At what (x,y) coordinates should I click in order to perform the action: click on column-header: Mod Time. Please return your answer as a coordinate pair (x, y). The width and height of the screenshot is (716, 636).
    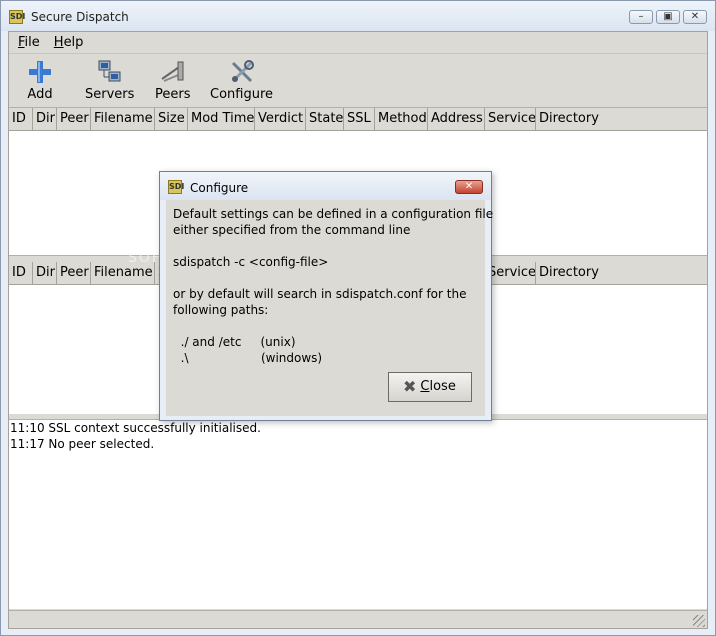
    Looking at the image, I should click on (221, 119).